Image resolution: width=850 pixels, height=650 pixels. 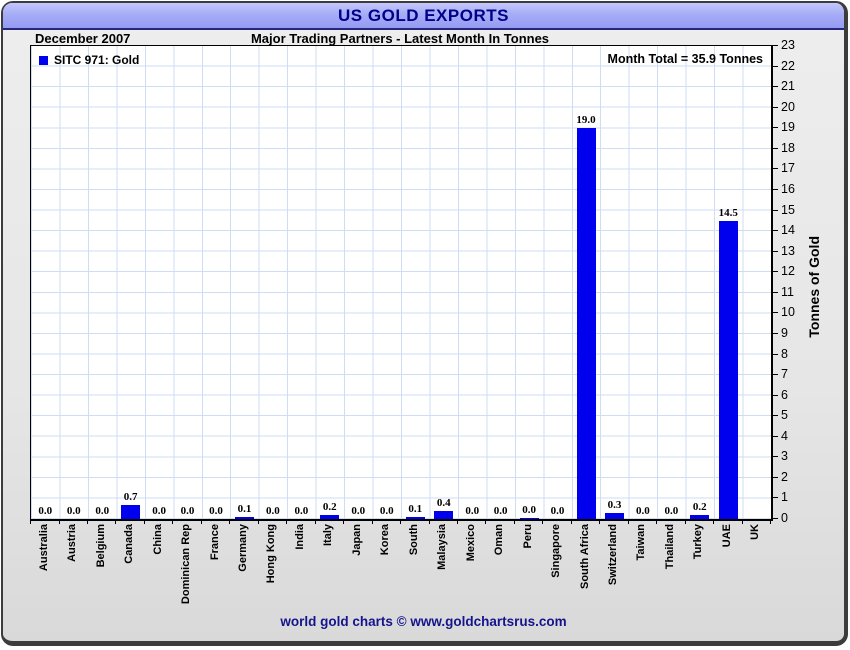 What do you see at coordinates (157, 539) in the screenshot?
I see `x-tick-label: China` at bounding box center [157, 539].